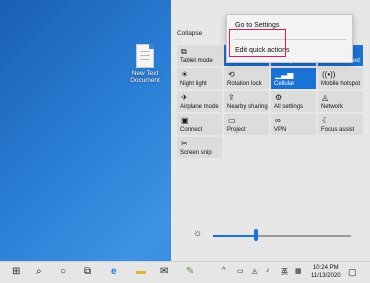 The height and width of the screenshot is (283, 370). I want to click on nearby-sharing-icon: ⇪, so click(231, 97).